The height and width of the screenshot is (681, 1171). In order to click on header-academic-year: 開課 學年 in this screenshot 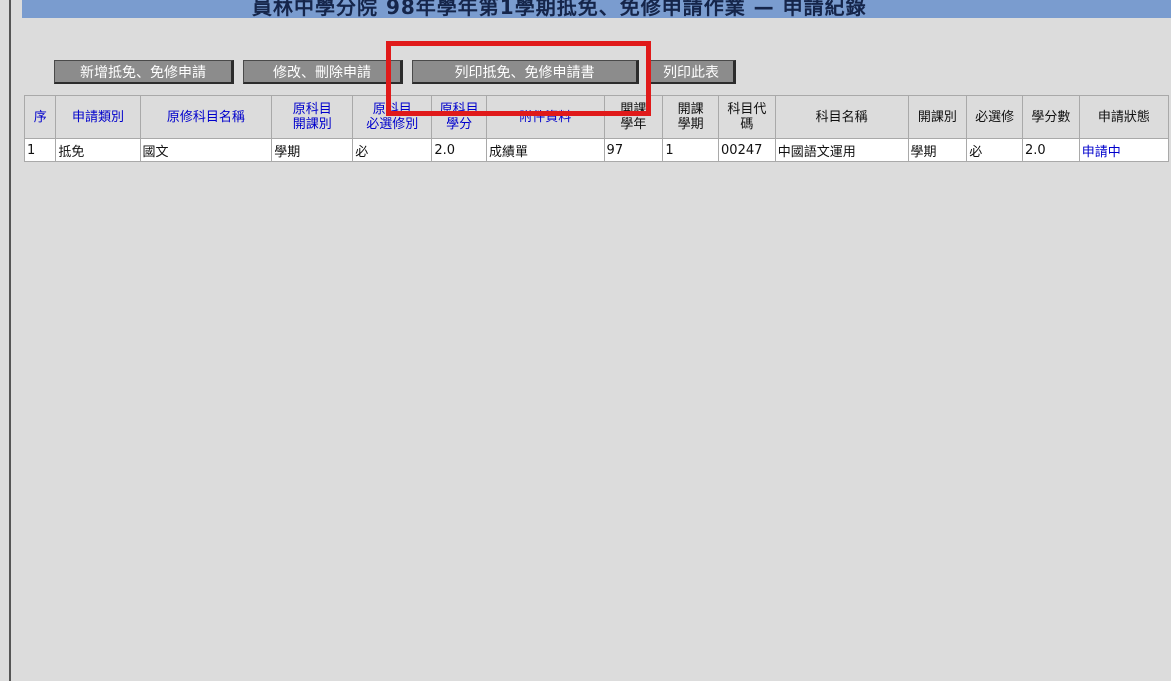, I will do `click(633, 117)`.